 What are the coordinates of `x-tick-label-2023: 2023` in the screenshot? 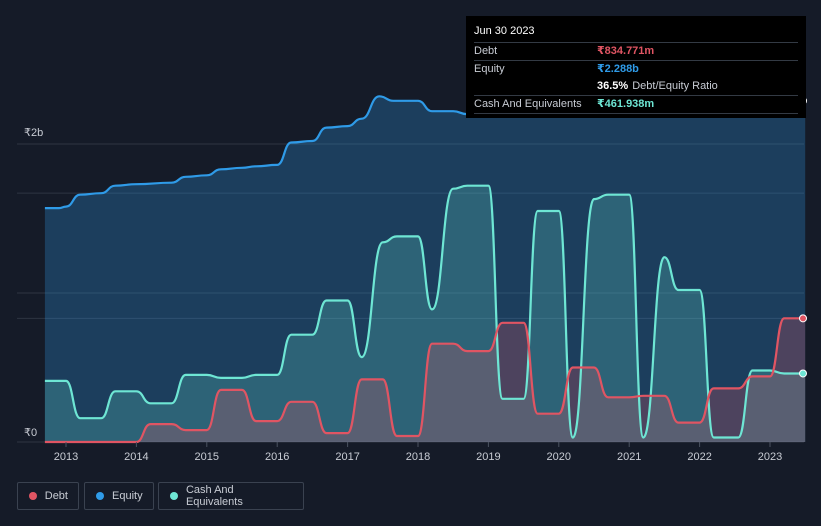 It's located at (770, 457).